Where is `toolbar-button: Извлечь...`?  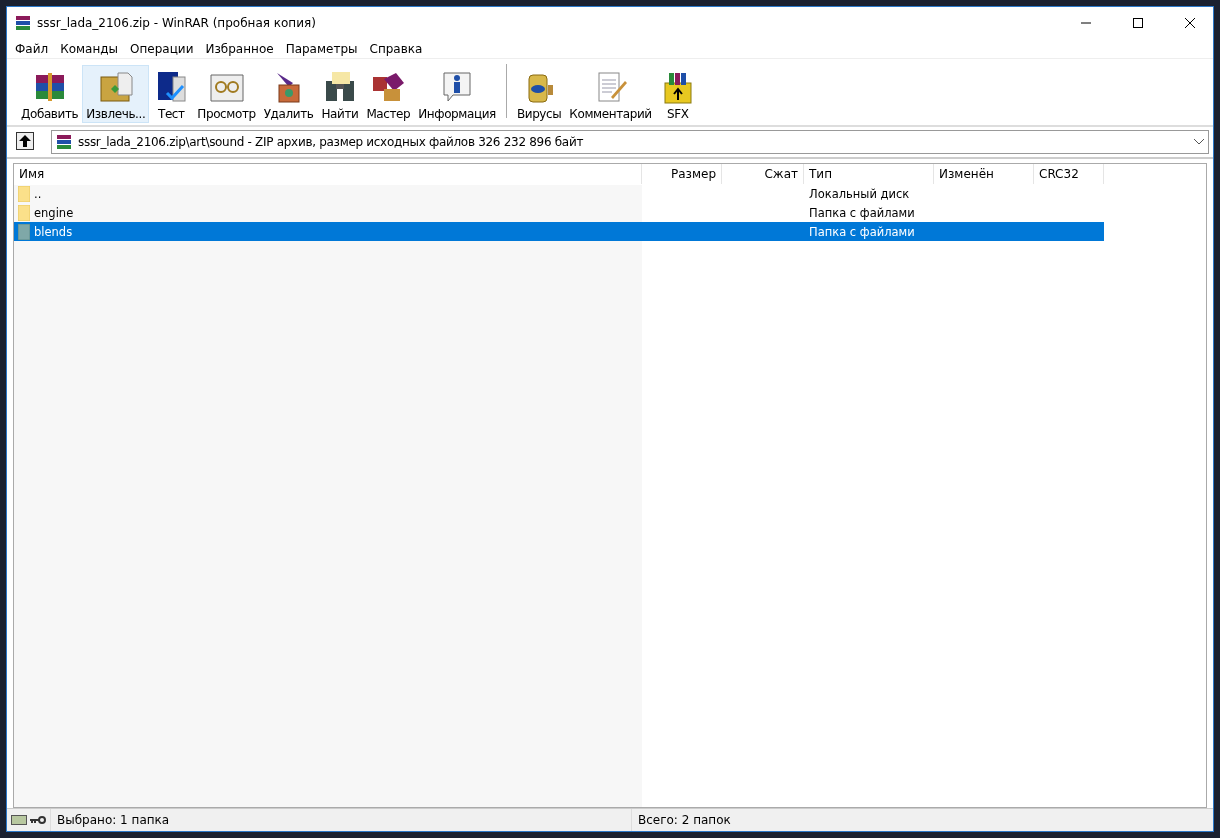
toolbar-button: Извлечь... is located at coordinates (116, 94).